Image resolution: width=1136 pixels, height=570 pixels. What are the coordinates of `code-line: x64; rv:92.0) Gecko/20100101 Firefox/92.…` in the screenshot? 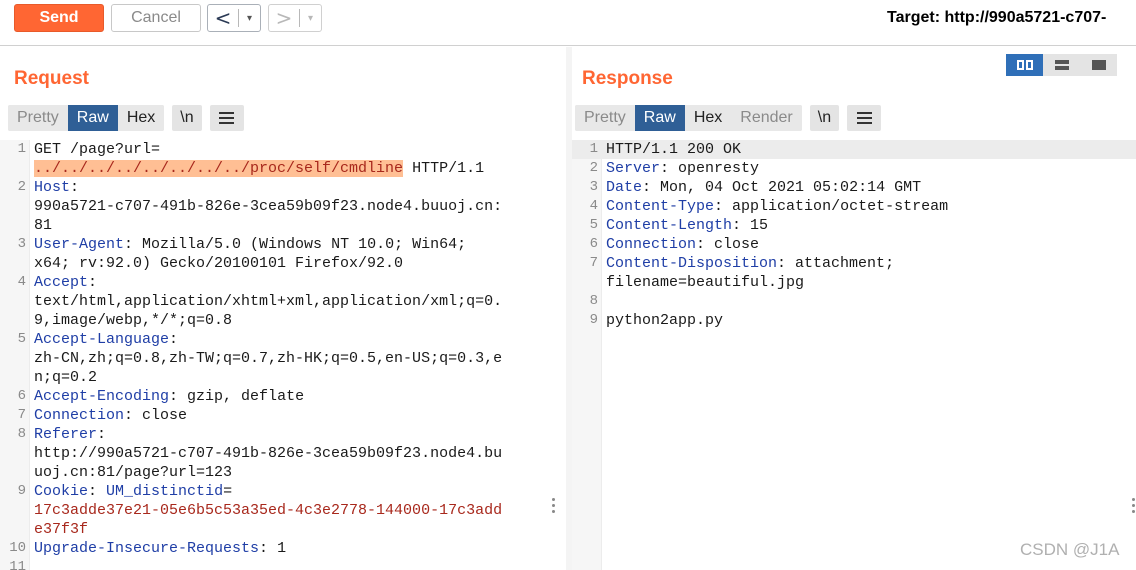 It's located at (280, 263).